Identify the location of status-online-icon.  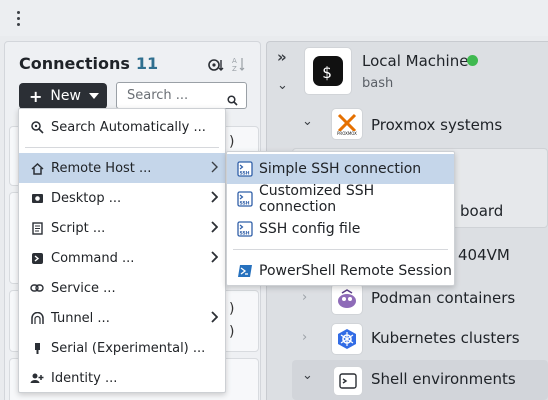
(472, 60).